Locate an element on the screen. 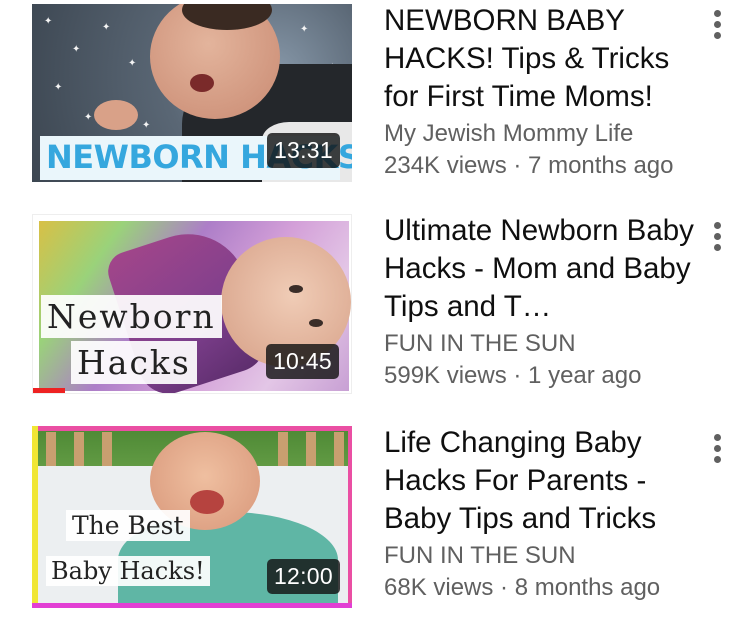 The width and height of the screenshot is (750, 632). baby-hand is located at coordinates (116, 115).